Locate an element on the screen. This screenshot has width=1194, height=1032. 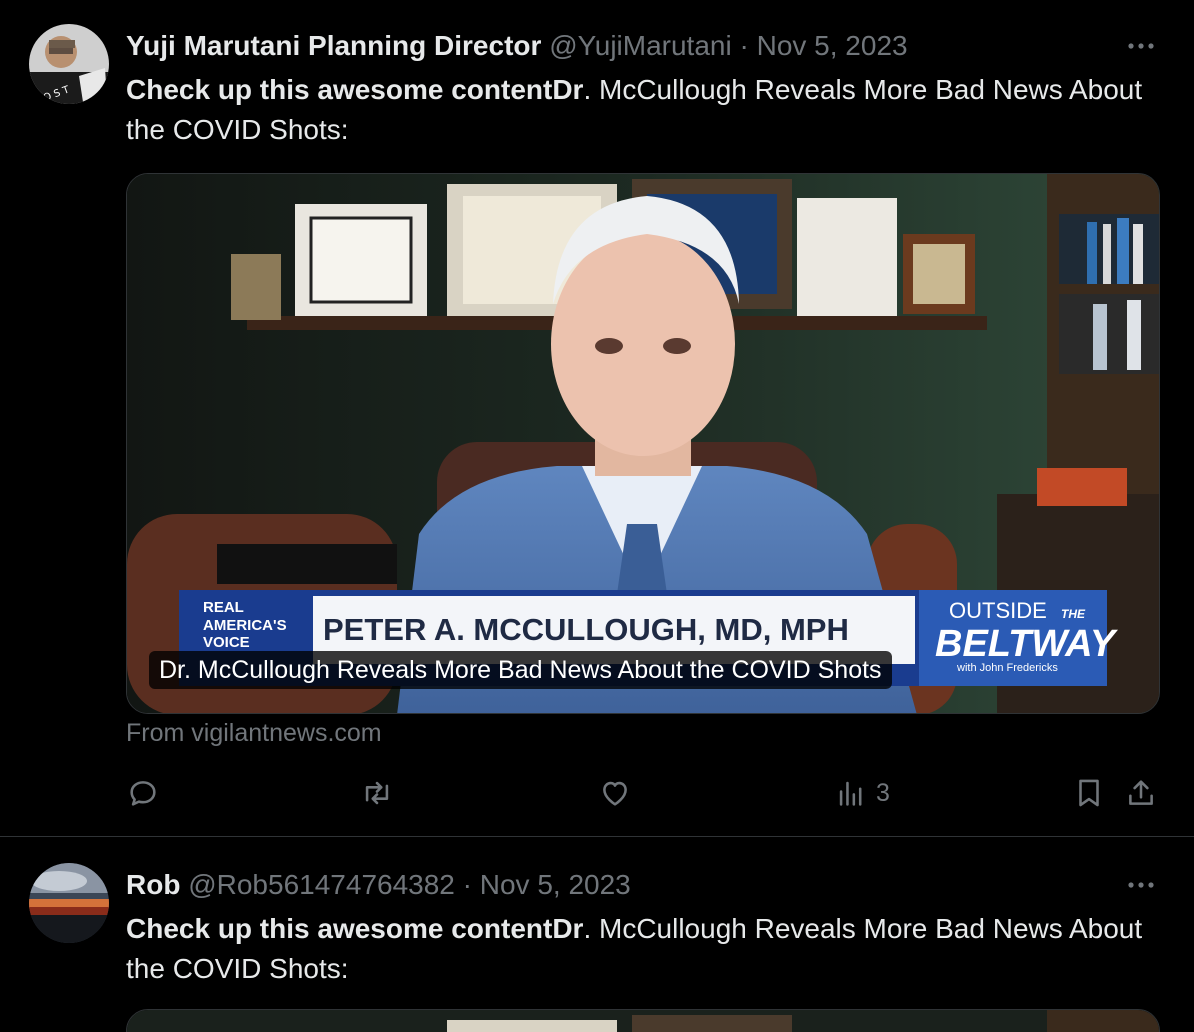
show-title-line2: BELTWAY is located at coordinates (1027, 644).